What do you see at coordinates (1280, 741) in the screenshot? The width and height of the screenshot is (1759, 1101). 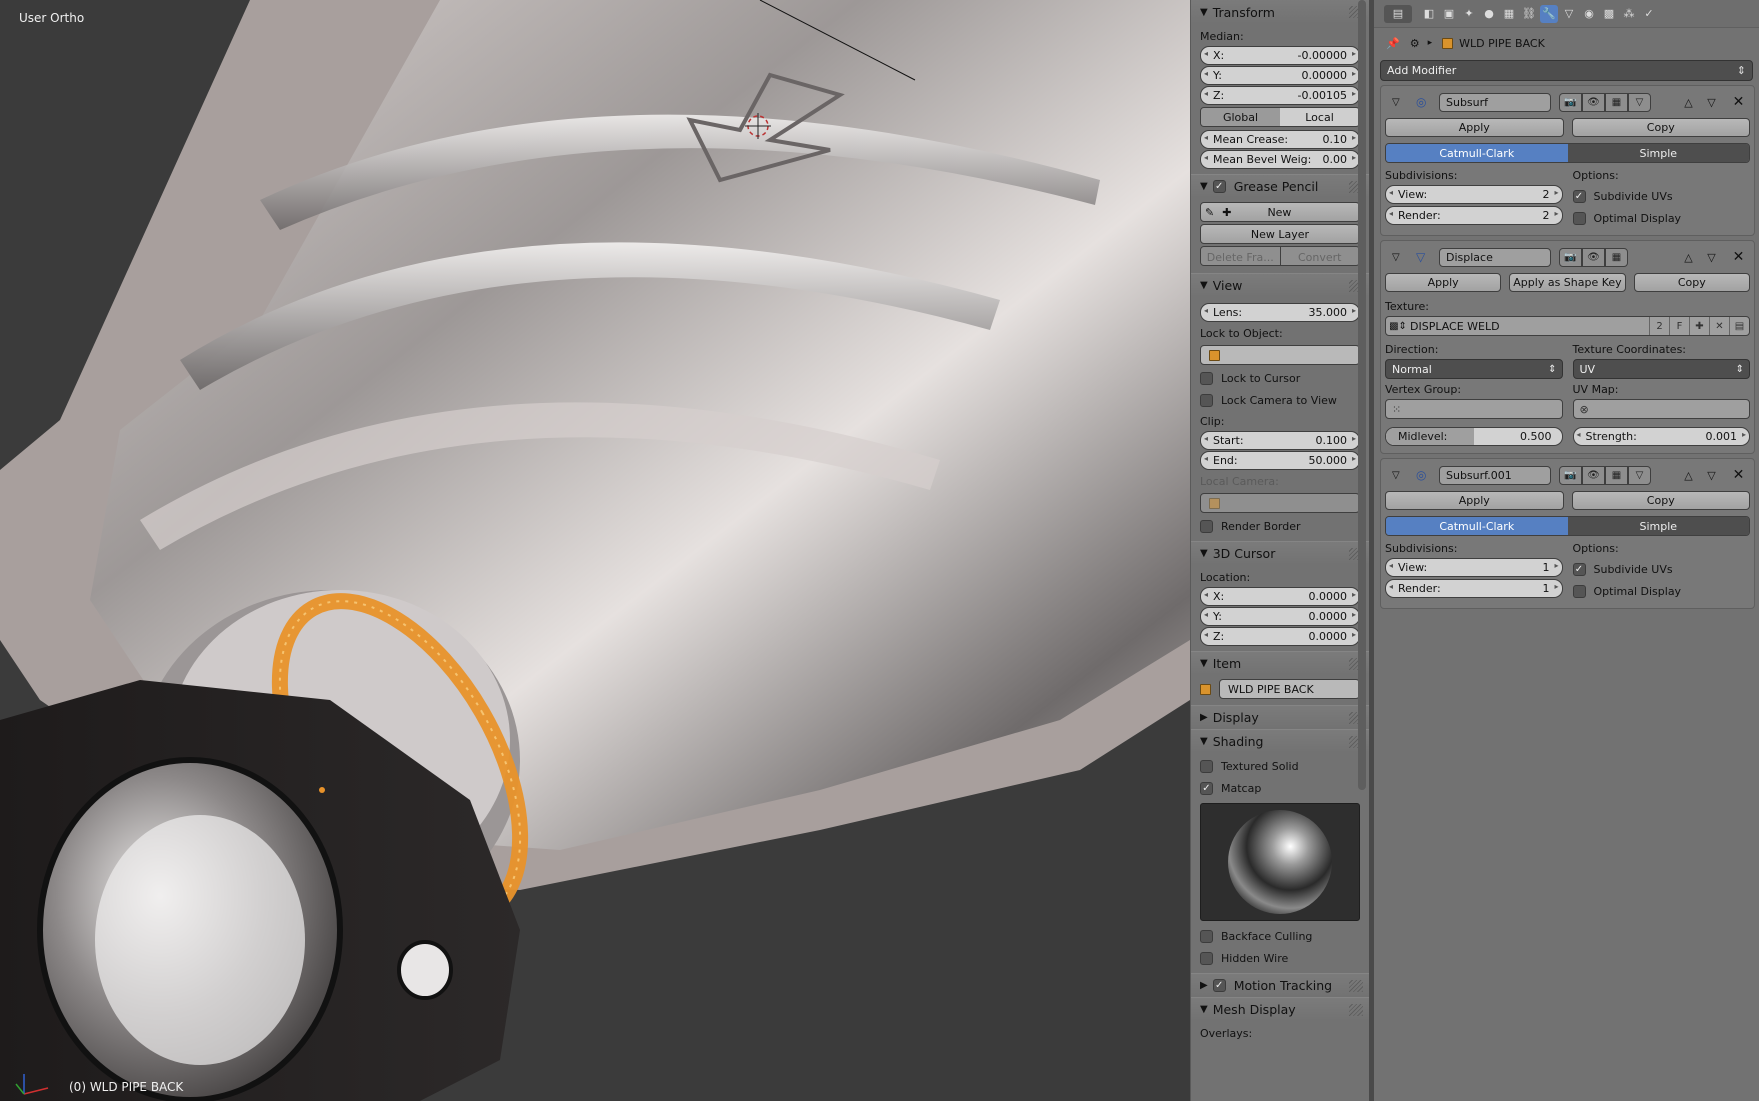 I see `shading-panel-header: ▼ Shading` at bounding box center [1280, 741].